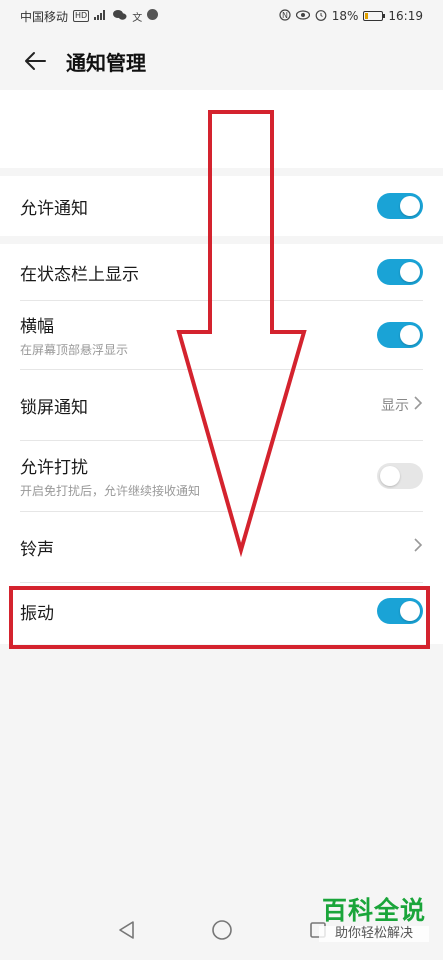 The height and width of the screenshot is (960, 443). I want to click on banner-description: 在屏幕顶部悬浮显示, so click(74, 350).